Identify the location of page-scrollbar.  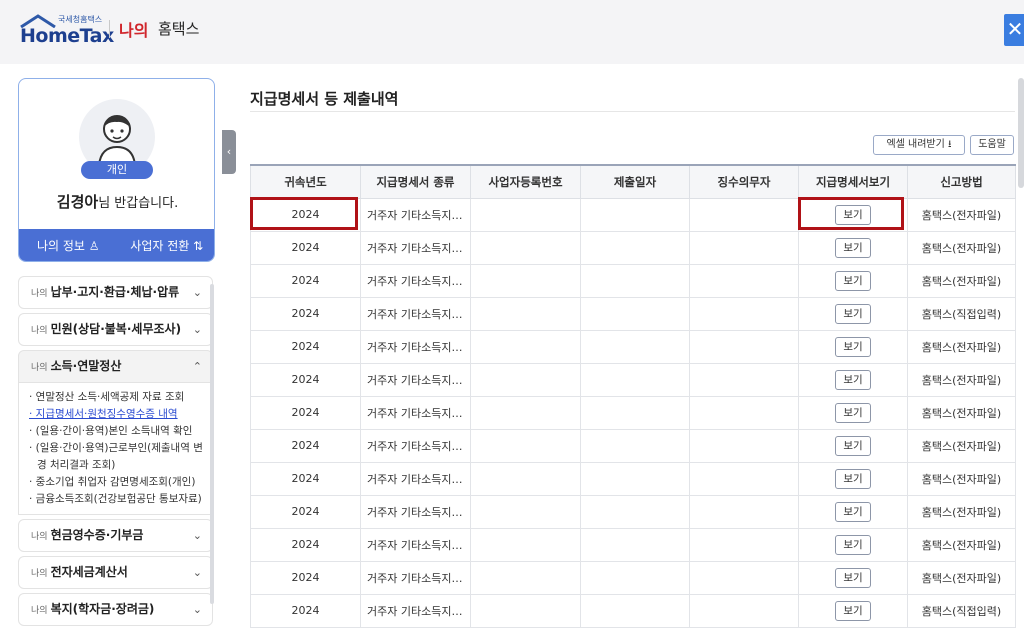
(1021, 133).